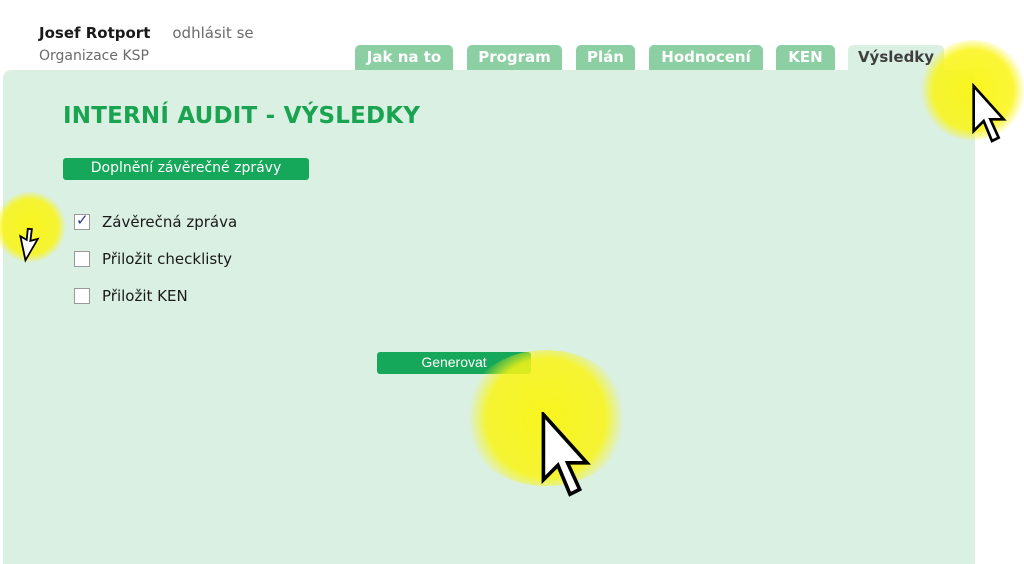 This screenshot has height=564, width=1024. What do you see at coordinates (167, 259) in the screenshot?
I see `option-label: Přiložit checklisty` at bounding box center [167, 259].